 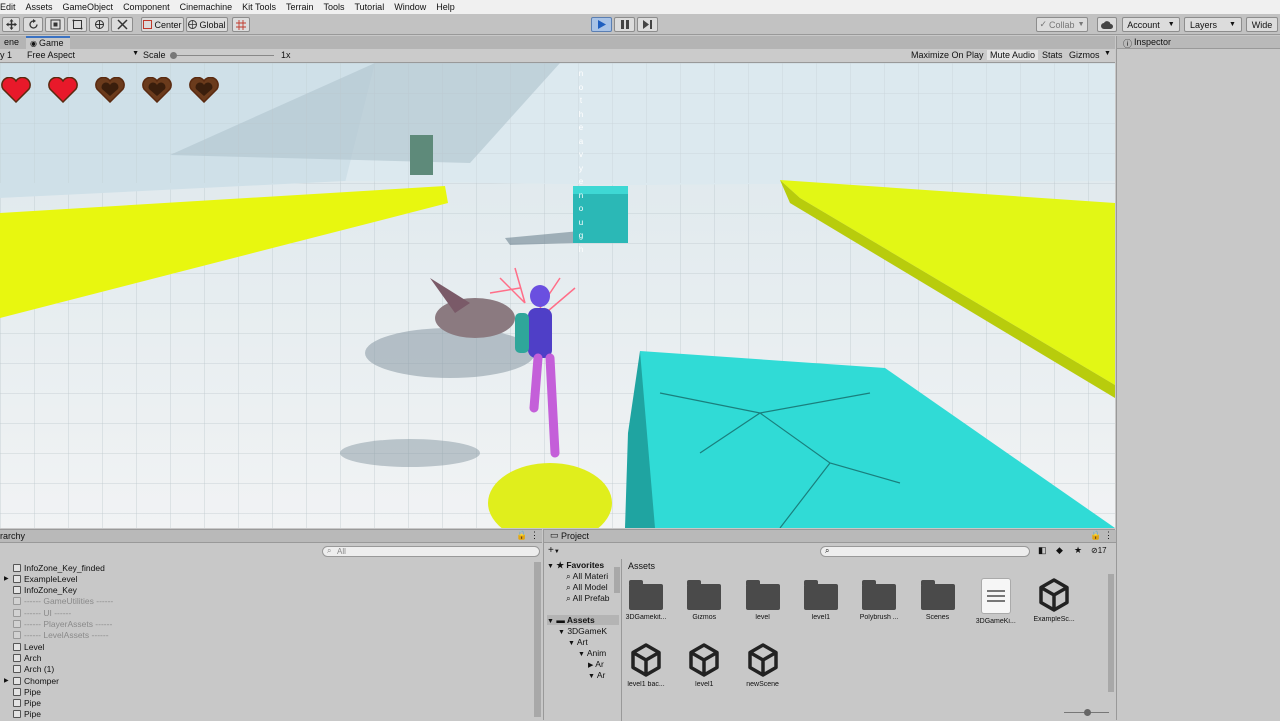 What do you see at coordinates (40, 590) in the screenshot?
I see `hierarchy-item: InfoZone_Key` at bounding box center [40, 590].